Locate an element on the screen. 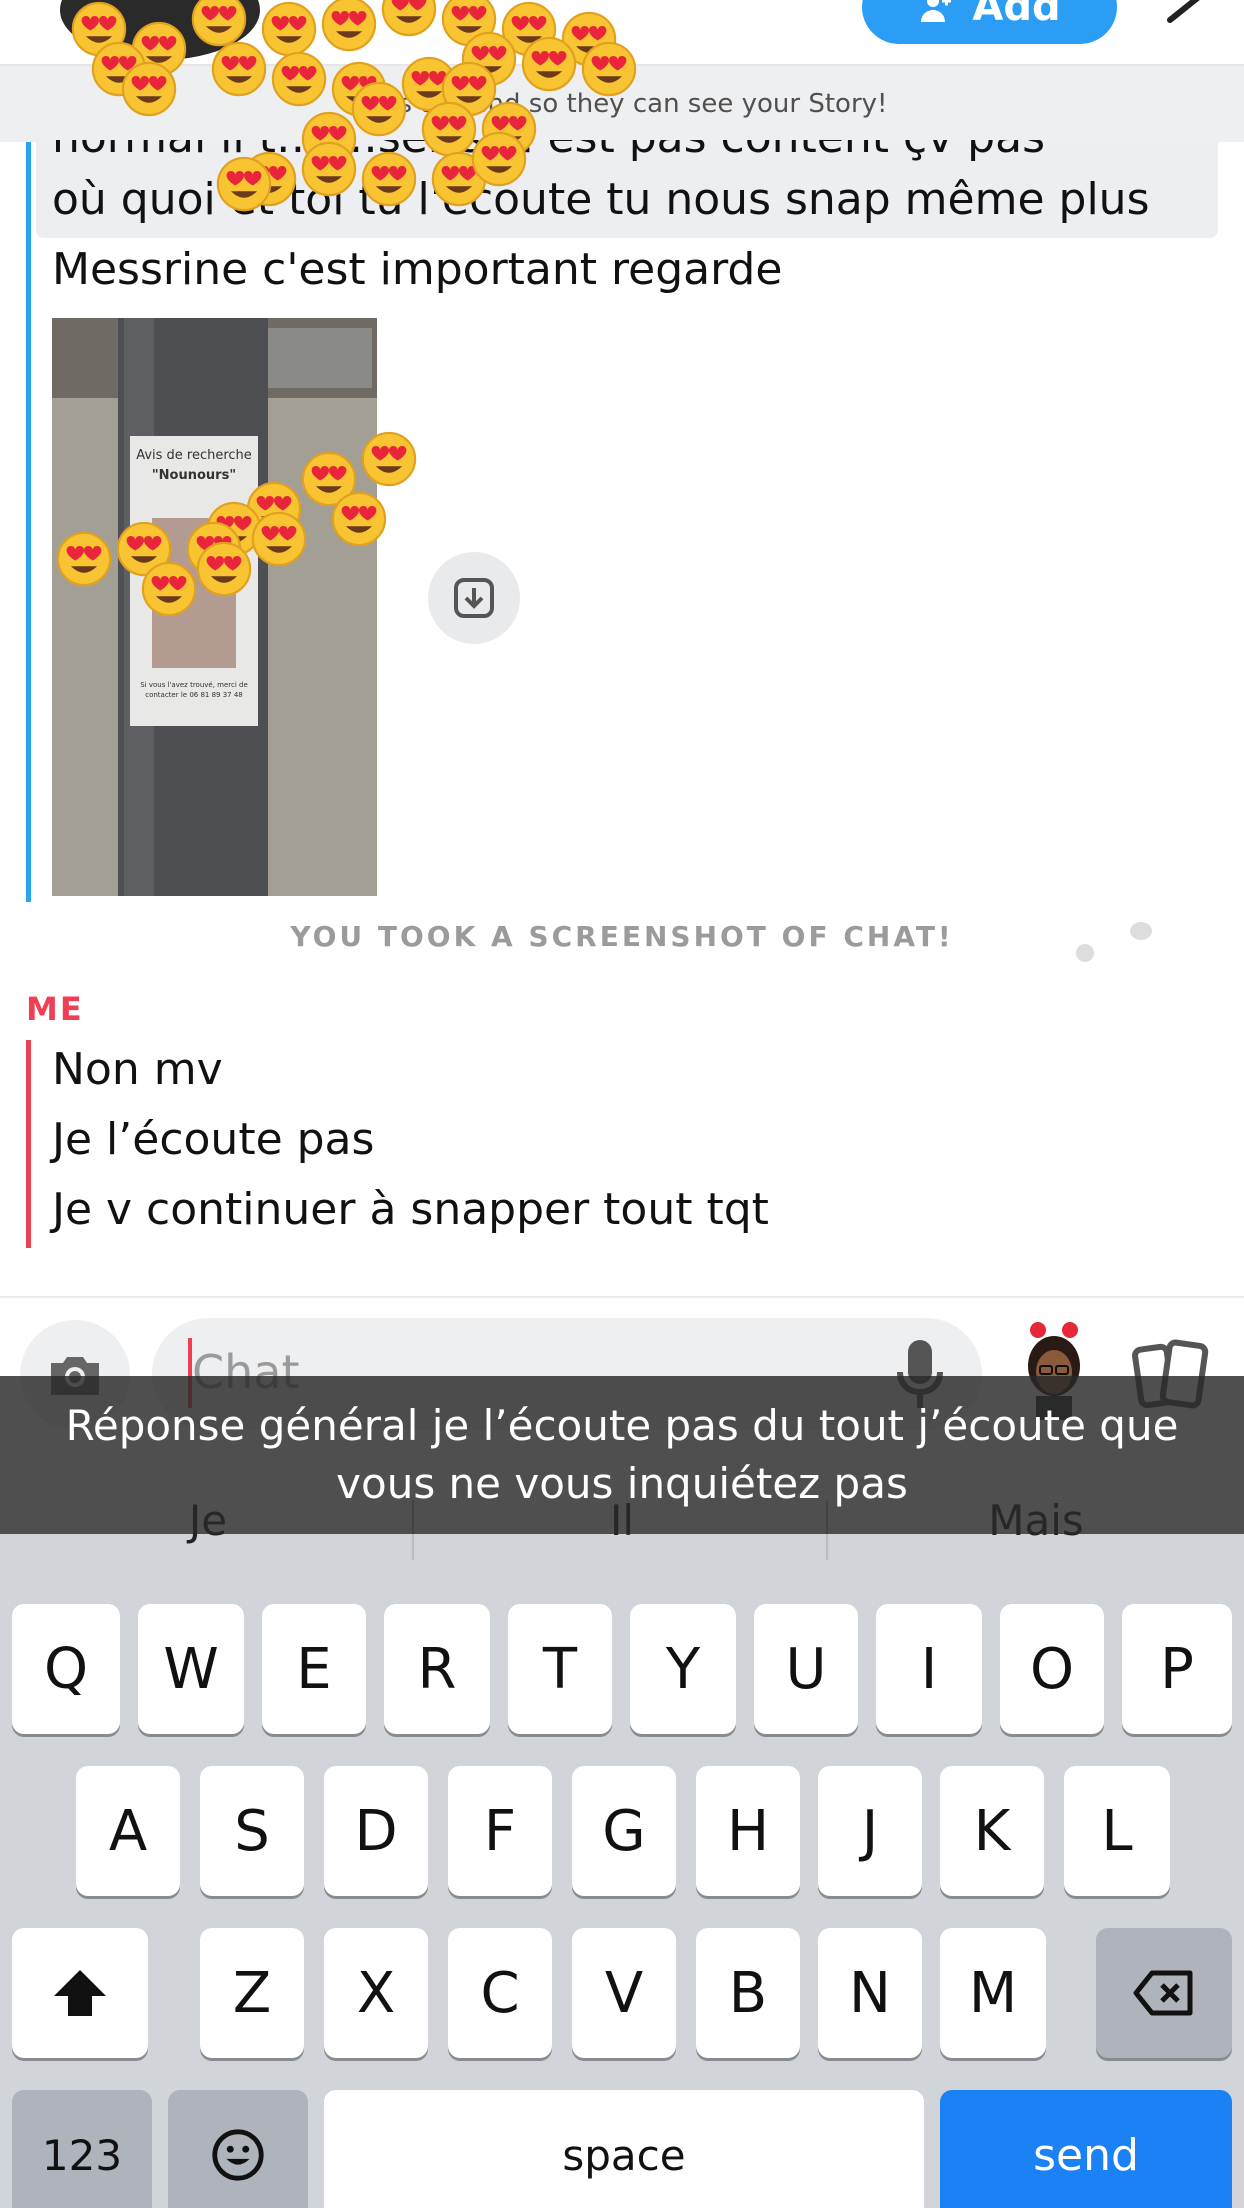 This screenshot has width=1244, height=2208. key-w: W is located at coordinates (191, 1669).